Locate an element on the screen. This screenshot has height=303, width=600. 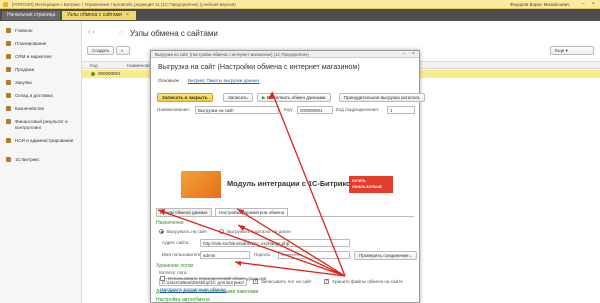
user-field: admin is located at coordinates (225, 255).